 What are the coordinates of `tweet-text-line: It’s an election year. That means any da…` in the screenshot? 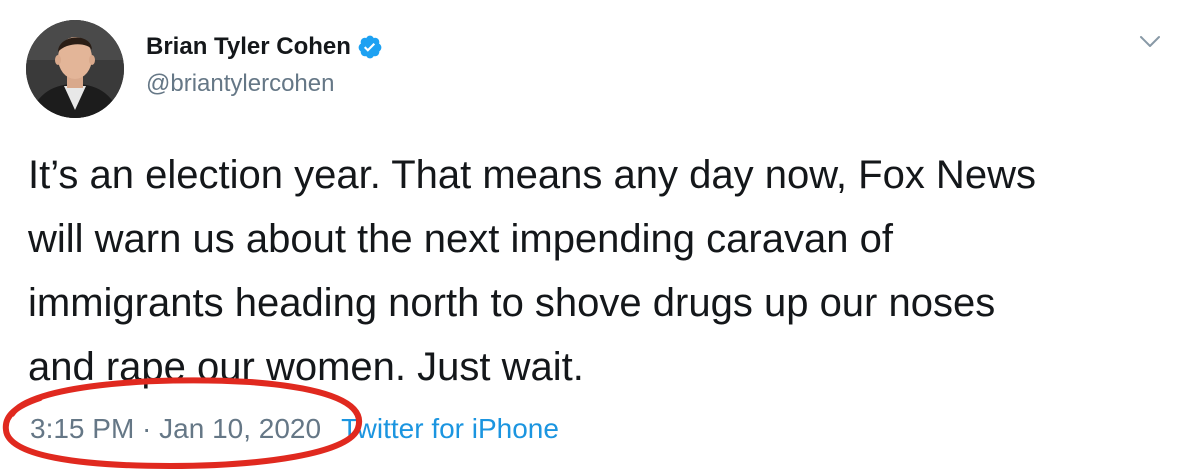 It's located at (532, 175).